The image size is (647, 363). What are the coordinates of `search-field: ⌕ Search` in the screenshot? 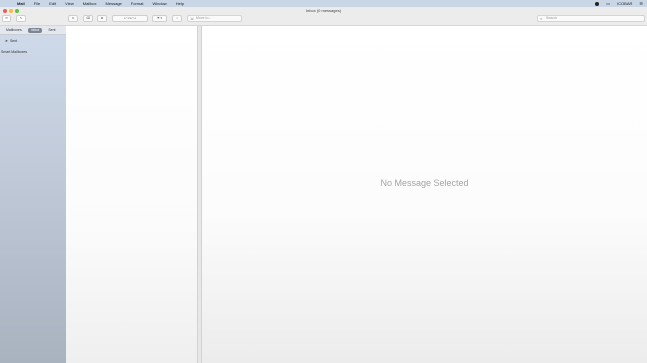 It's located at (591, 18).